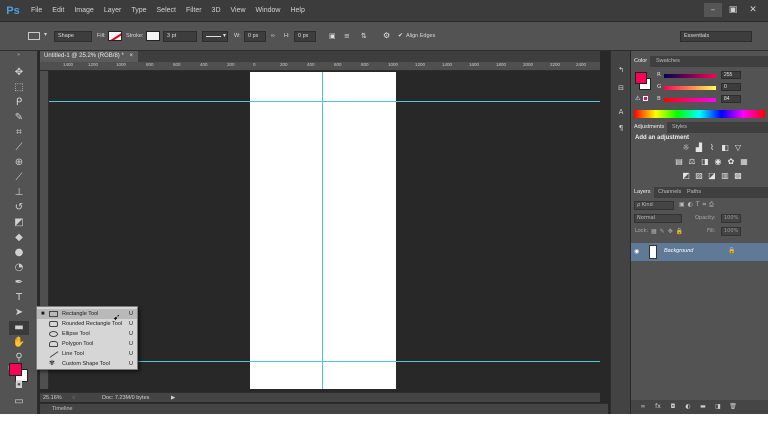 This screenshot has width=768, height=447. I want to click on menu-image: Image, so click(83, 10).